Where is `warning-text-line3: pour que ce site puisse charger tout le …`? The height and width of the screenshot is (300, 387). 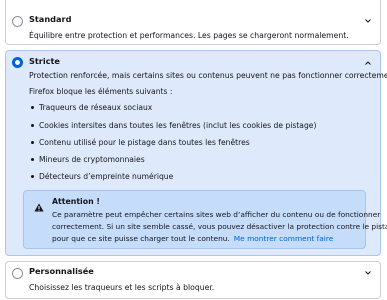
warning-text-line3: pour que ce site puisse charger tout le … is located at coordinates (193, 238).